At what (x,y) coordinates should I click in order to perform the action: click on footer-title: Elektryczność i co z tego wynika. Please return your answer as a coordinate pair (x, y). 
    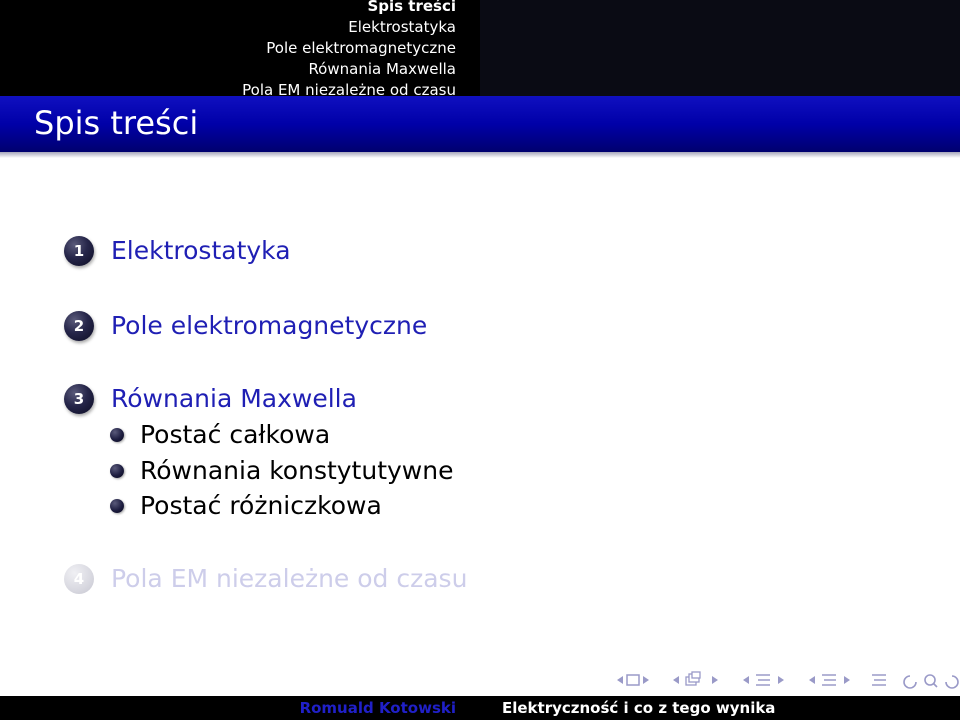
    Looking at the image, I should click on (639, 708).